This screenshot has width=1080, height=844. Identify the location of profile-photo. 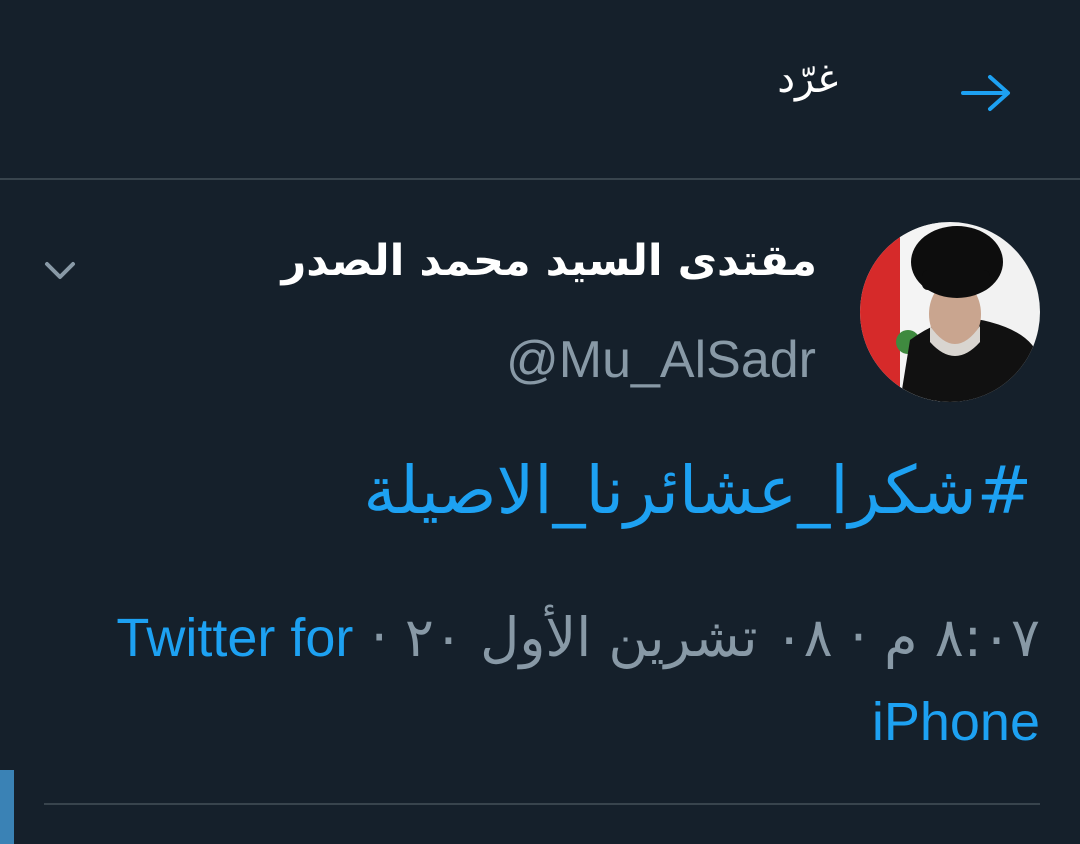
(950, 312).